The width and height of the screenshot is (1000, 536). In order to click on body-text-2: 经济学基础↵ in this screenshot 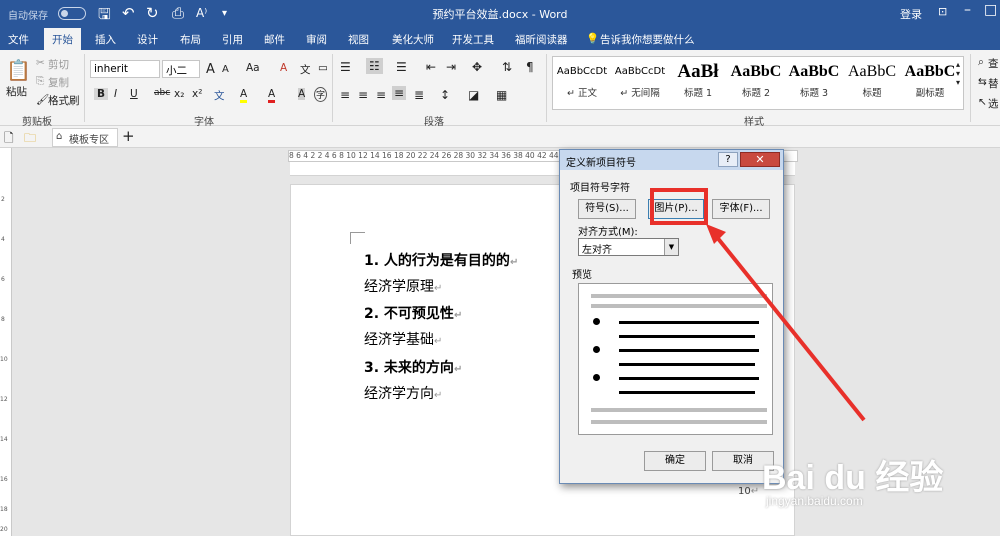, I will do `click(403, 339)`.